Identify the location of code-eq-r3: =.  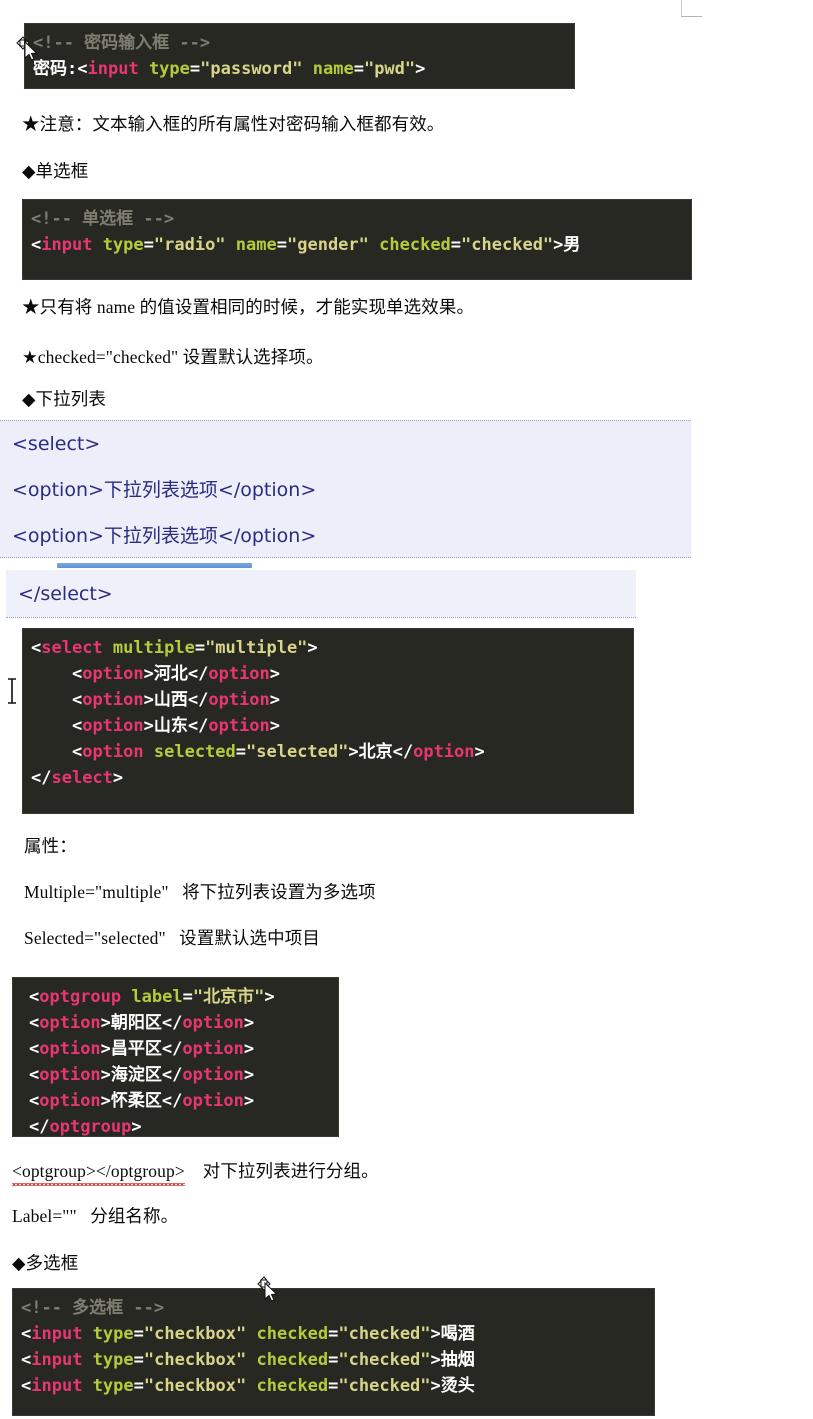
(456, 245).